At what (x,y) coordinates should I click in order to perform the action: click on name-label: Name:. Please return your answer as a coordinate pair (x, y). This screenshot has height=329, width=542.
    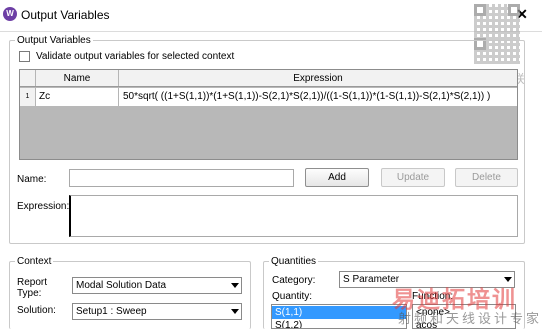
    Looking at the image, I should click on (32, 179).